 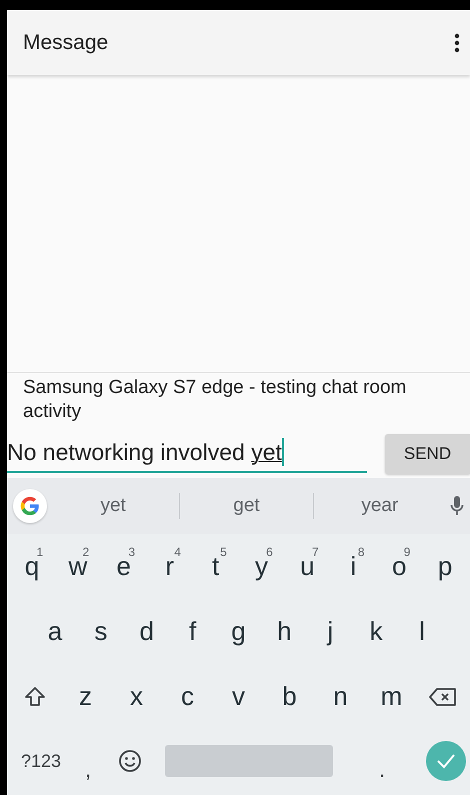 I want to click on letter-key: a, so click(x=55, y=632).